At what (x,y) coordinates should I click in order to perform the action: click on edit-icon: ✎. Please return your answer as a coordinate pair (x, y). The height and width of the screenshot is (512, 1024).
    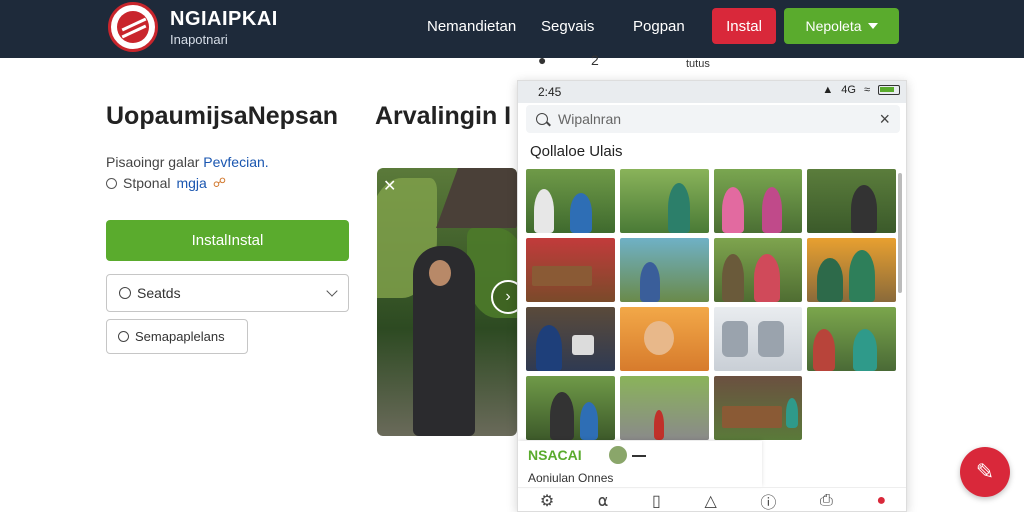
    Looking at the image, I should click on (985, 471).